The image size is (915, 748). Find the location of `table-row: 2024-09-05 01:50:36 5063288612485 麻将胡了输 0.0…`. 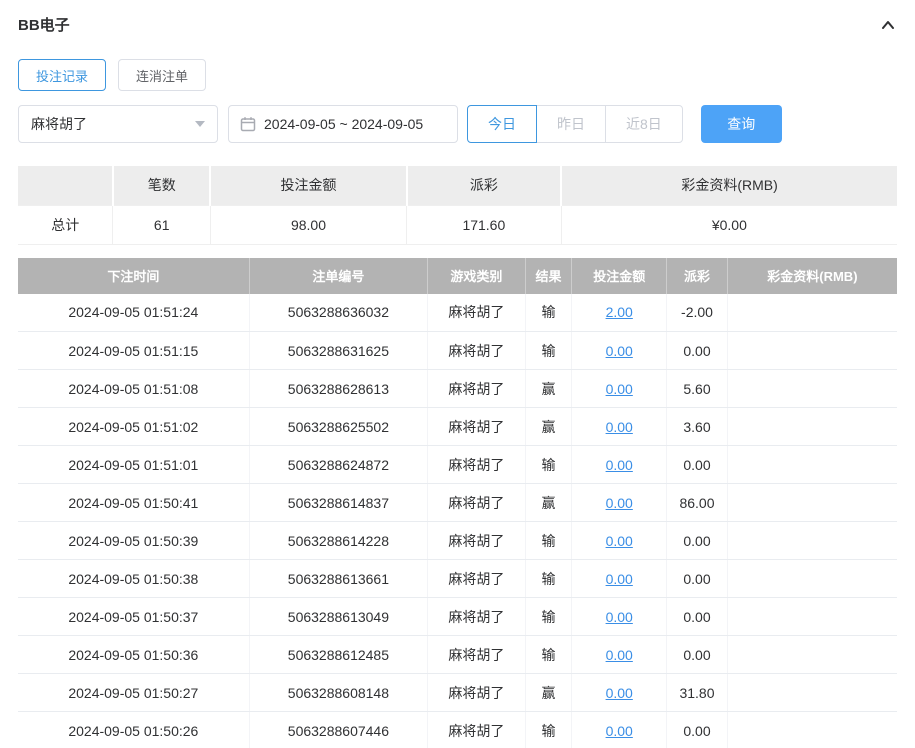

table-row: 2024-09-05 01:50:36 5063288612485 麻将胡了输 0.0… is located at coordinates (457, 654).